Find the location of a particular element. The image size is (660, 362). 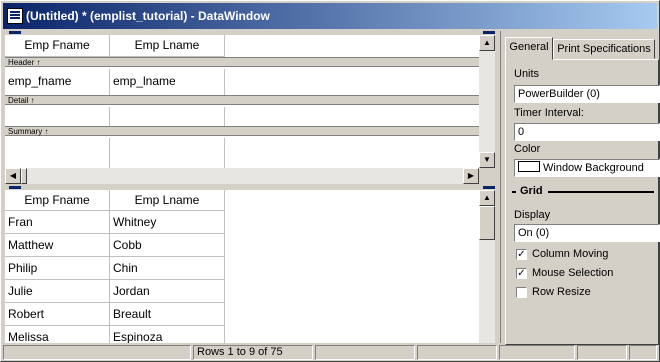

design-header-emp-lname: Emp Lname is located at coordinates (167, 46).